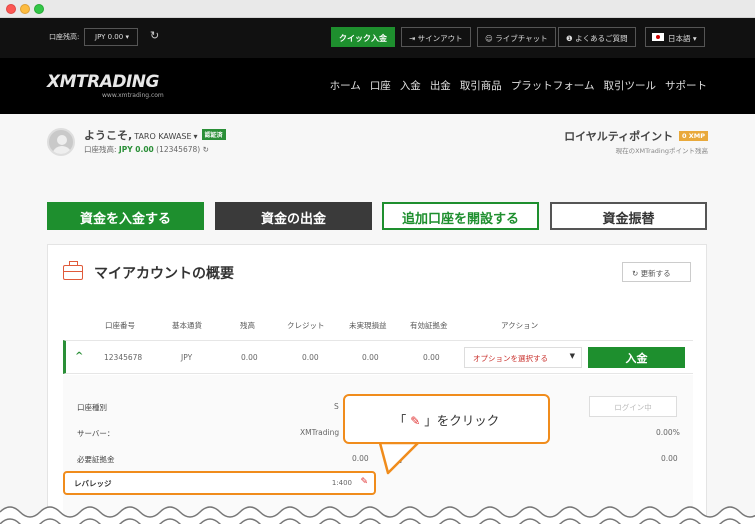 Image resolution: width=755 pixels, height=524 pixels. I want to click on option-select-label: オプションを選択する, so click(510, 358).